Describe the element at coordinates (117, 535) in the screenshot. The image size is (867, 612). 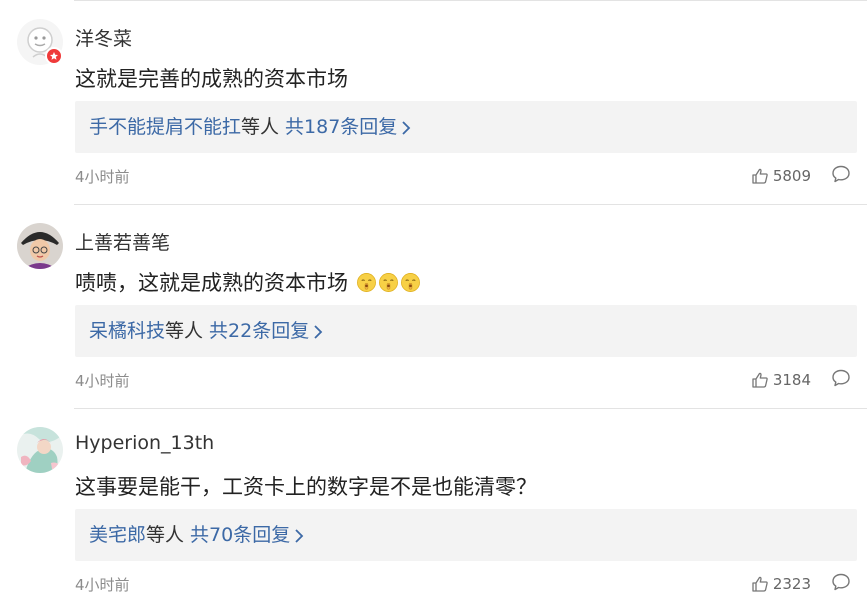
I see `reply-user-names: 美宅郎` at that location.